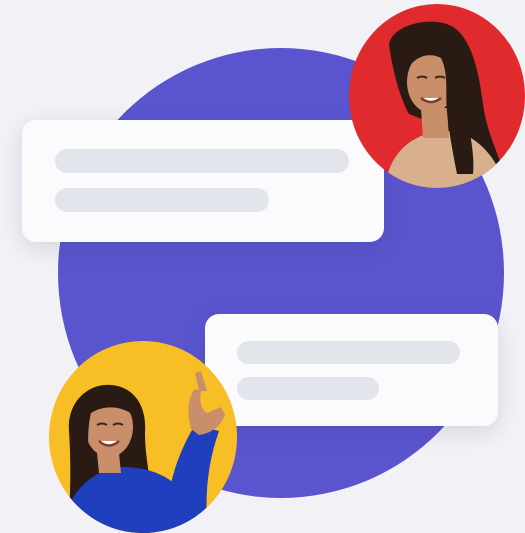 The height and width of the screenshot is (533, 525). Describe the element at coordinates (437, 96) in the screenshot. I see `woman-with-long-dark-hair-avatar` at that location.